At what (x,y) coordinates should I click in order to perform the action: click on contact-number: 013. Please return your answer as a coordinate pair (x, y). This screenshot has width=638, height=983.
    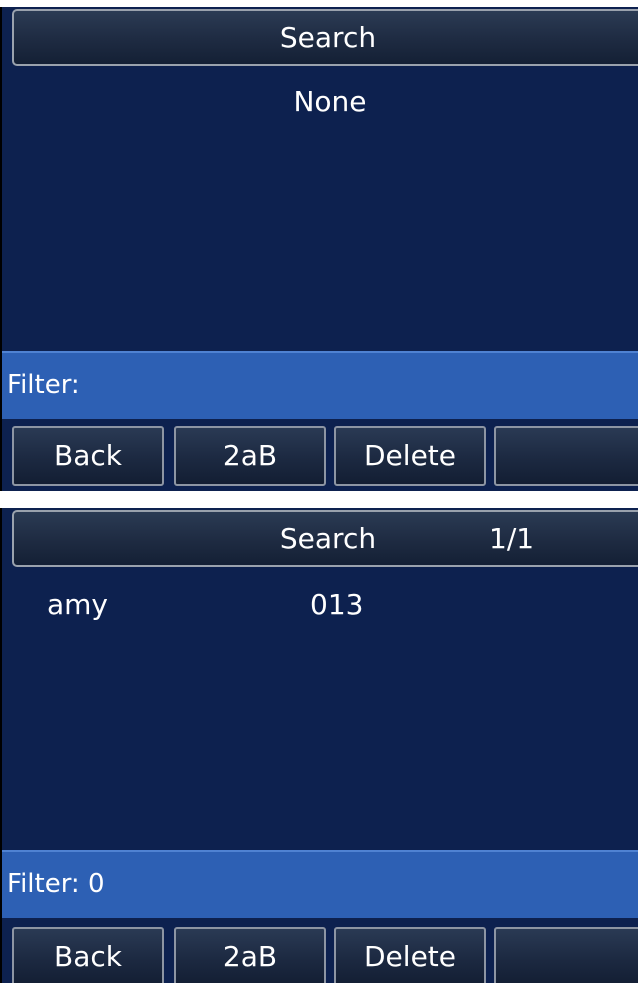
    Looking at the image, I should click on (337, 604).